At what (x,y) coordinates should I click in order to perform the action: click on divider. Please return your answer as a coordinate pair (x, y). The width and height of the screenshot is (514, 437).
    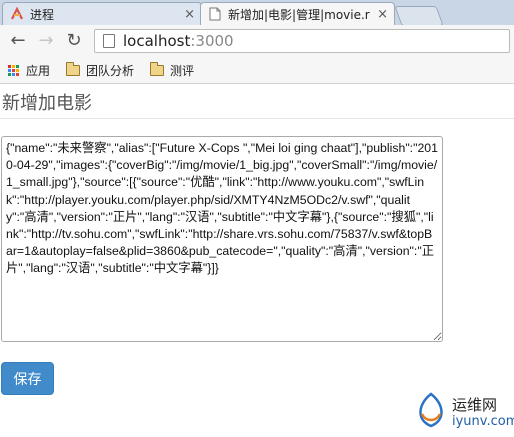
    Looking at the image, I should click on (257, 118).